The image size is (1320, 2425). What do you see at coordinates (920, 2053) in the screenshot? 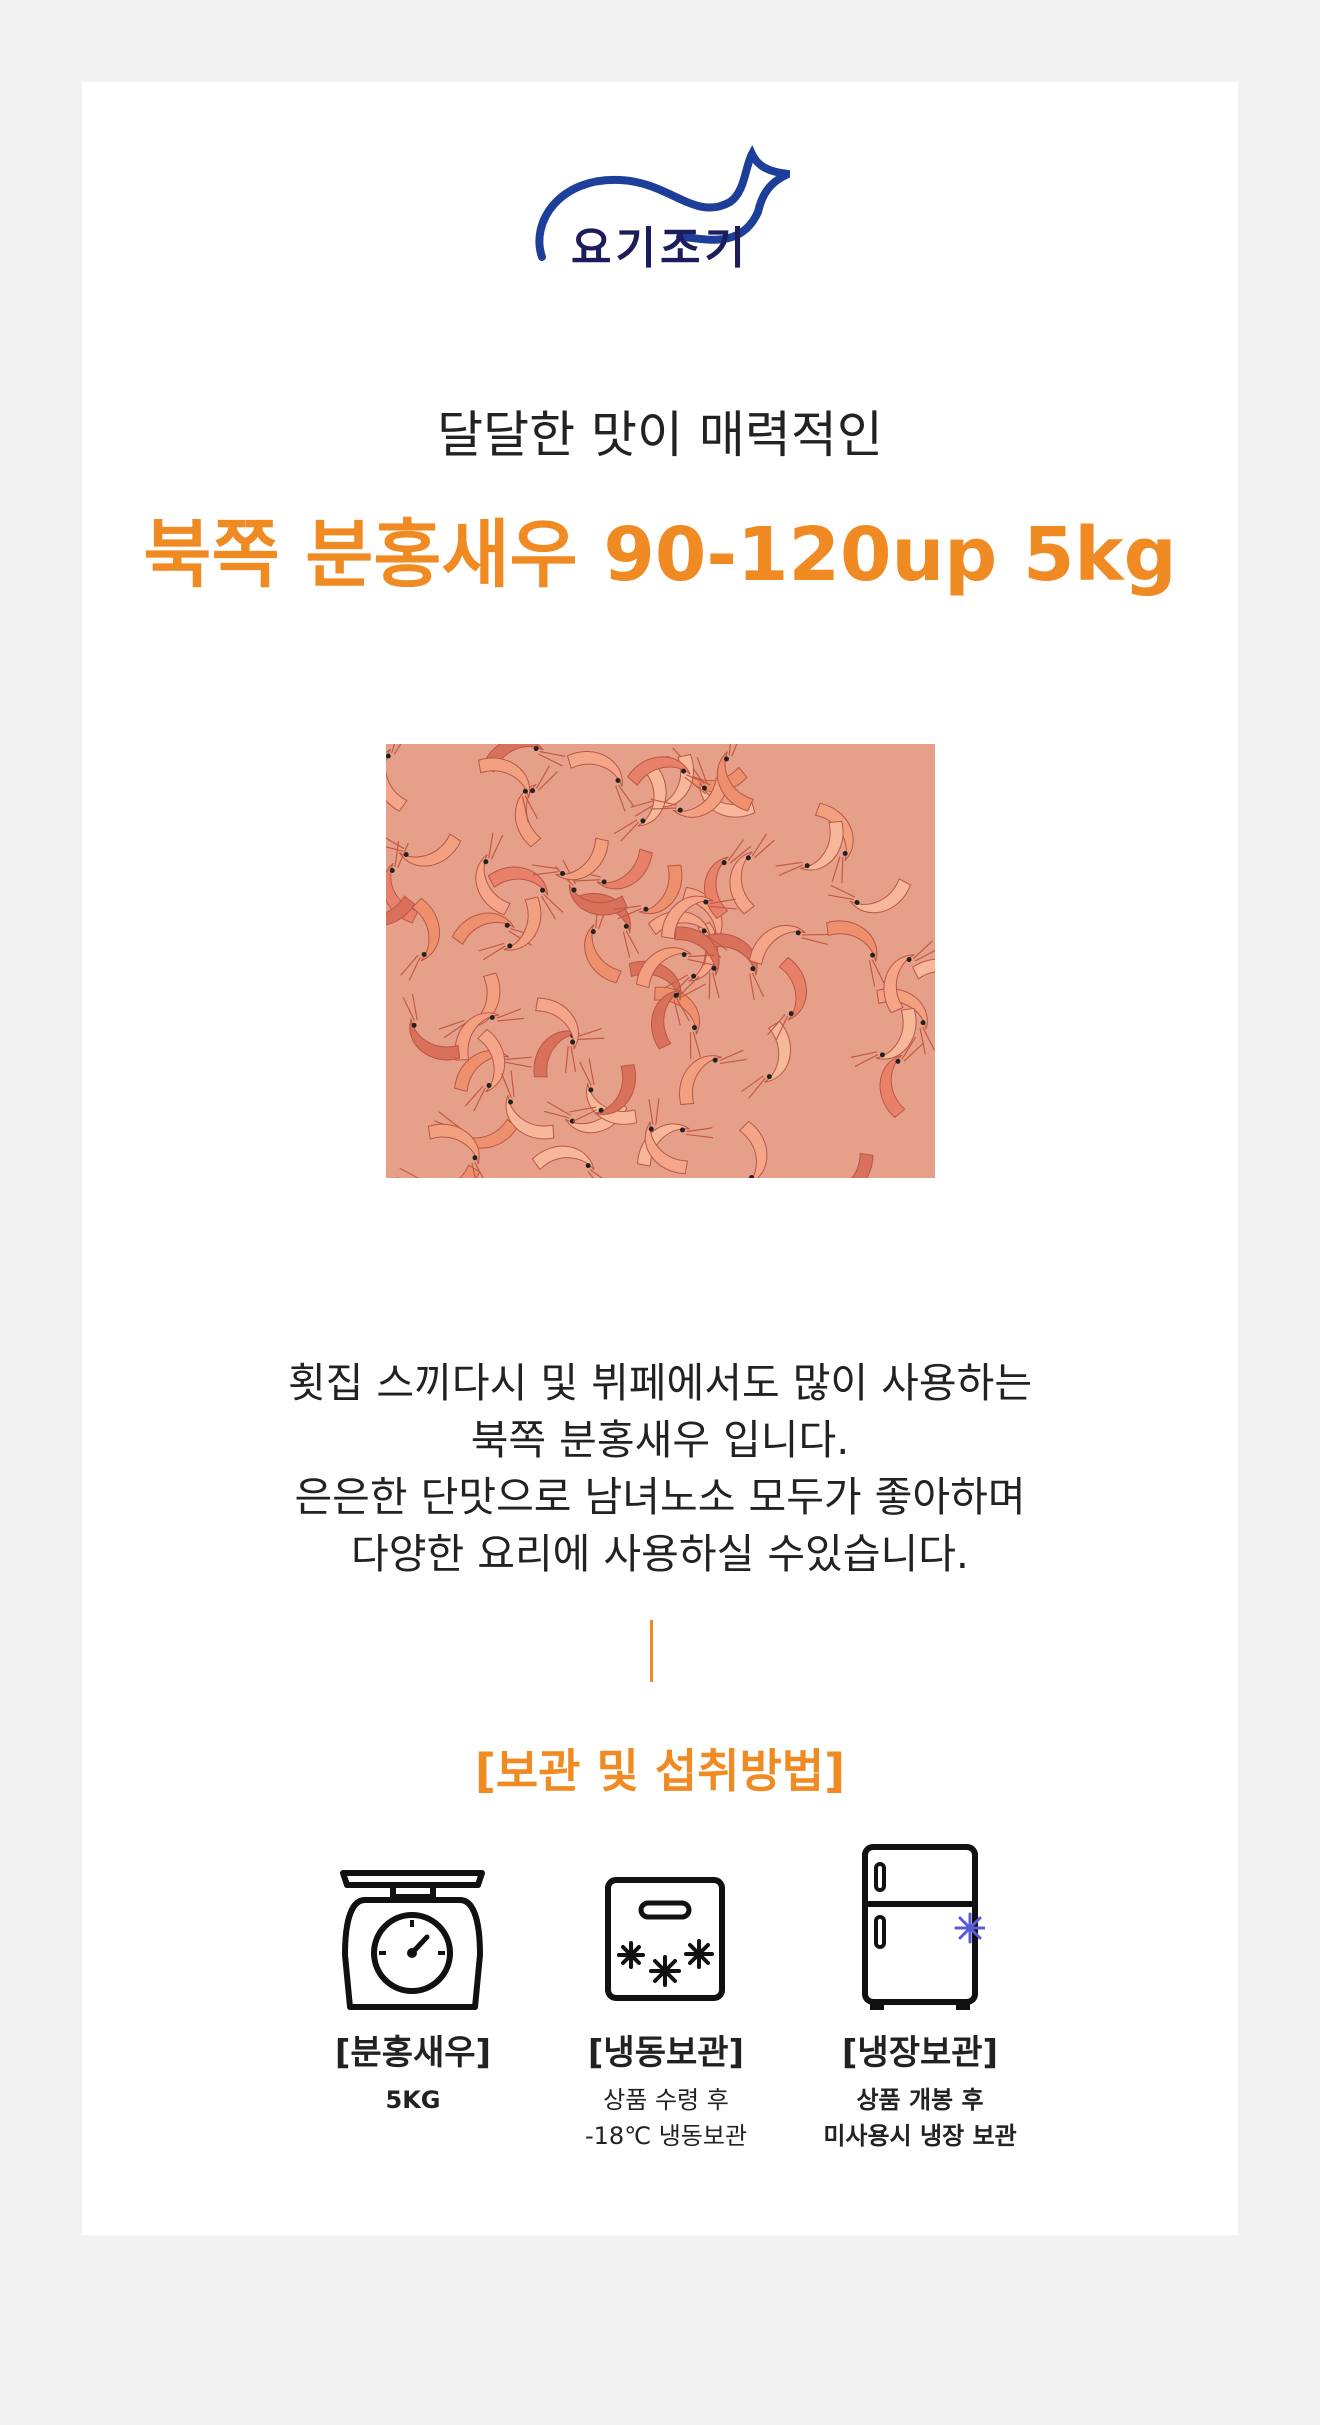
I see `storage-item-label: [냉장보관]` at bounding box center [920, 2053].